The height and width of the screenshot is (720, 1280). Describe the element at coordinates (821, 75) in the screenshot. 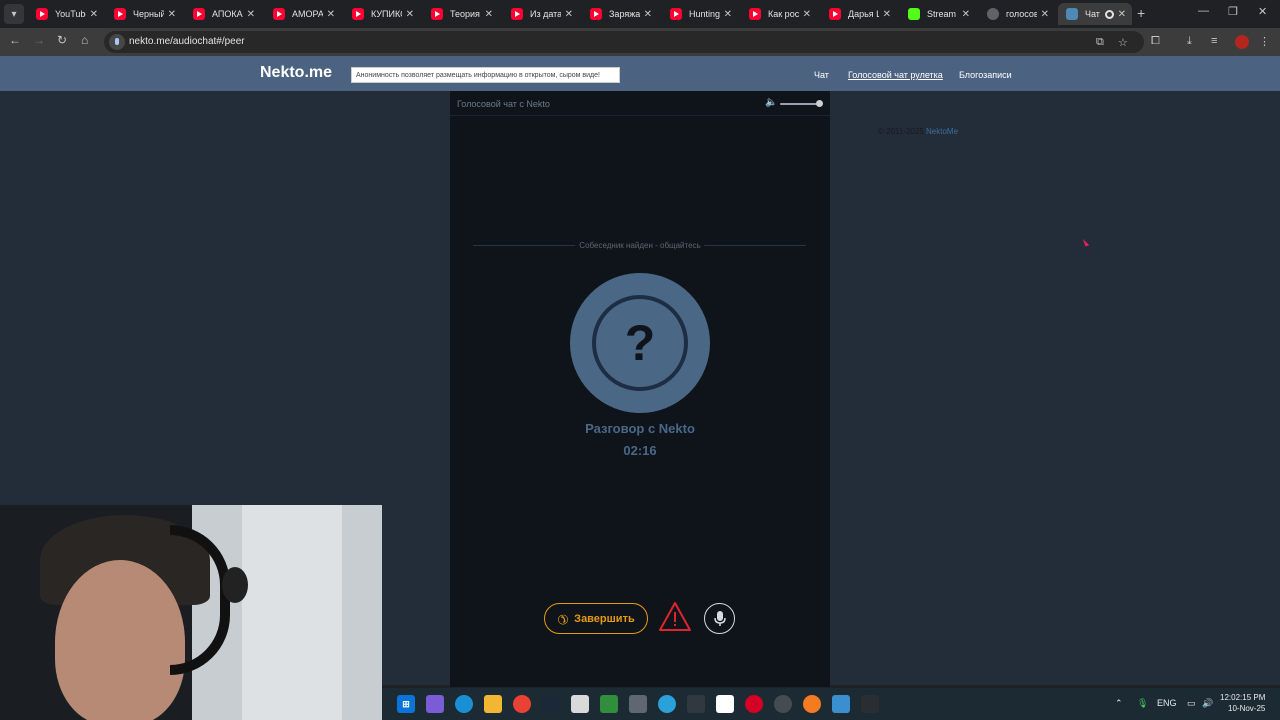

I see `nav-chat-link: Чат` at that location.